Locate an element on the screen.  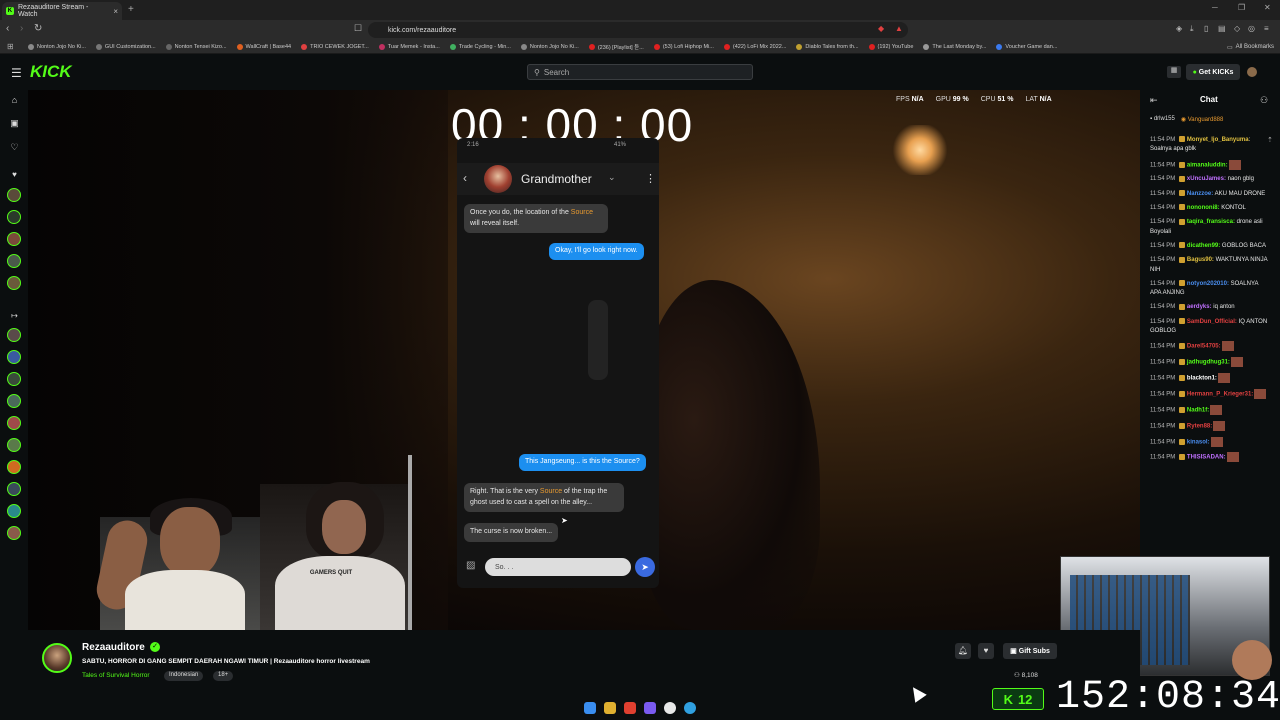
chat-username: blackton1: is located at coordinates (1202, 379).